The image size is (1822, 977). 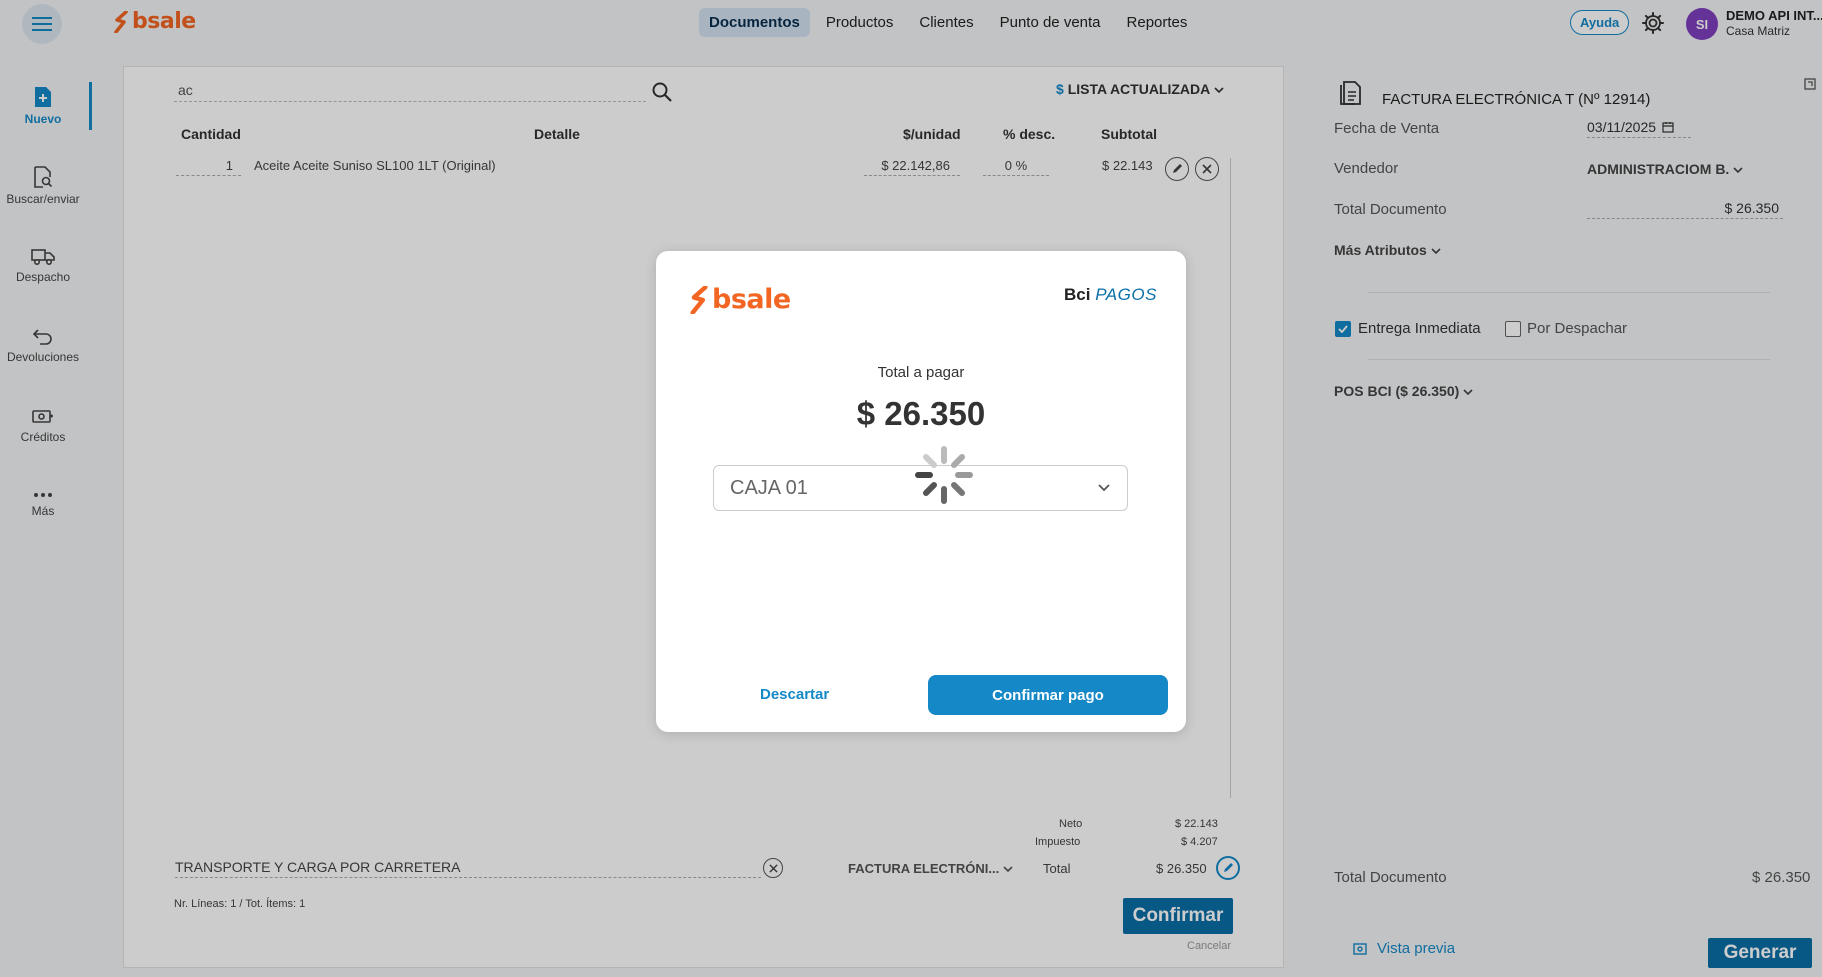 I want to click on bci-pagos-logo: Bci PAGOS, so click(x=1110, y=295).